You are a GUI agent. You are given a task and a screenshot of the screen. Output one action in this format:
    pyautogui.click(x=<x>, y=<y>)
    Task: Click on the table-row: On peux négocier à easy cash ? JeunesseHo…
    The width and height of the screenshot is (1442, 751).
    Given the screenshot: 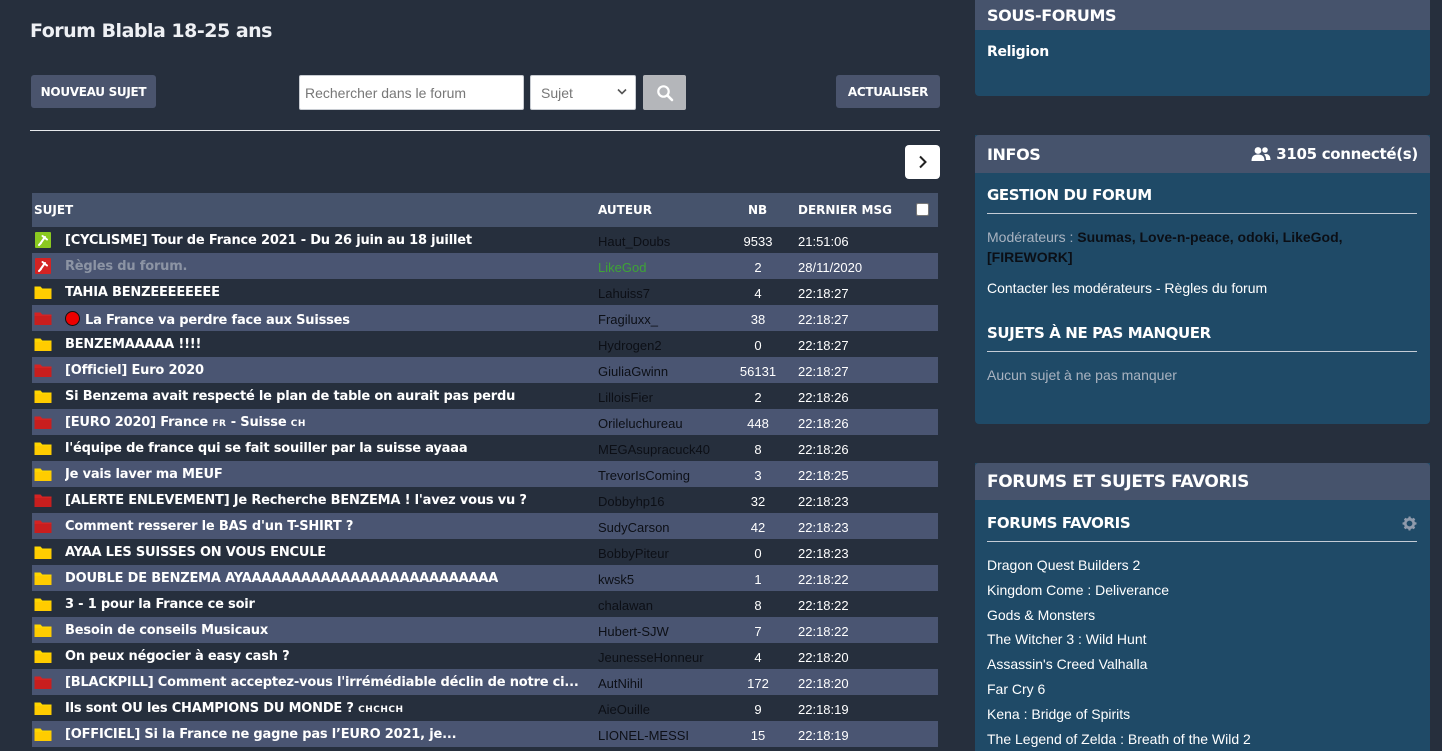 What is the action you would take?
    pyautogui.click(x=485, y=656)
    